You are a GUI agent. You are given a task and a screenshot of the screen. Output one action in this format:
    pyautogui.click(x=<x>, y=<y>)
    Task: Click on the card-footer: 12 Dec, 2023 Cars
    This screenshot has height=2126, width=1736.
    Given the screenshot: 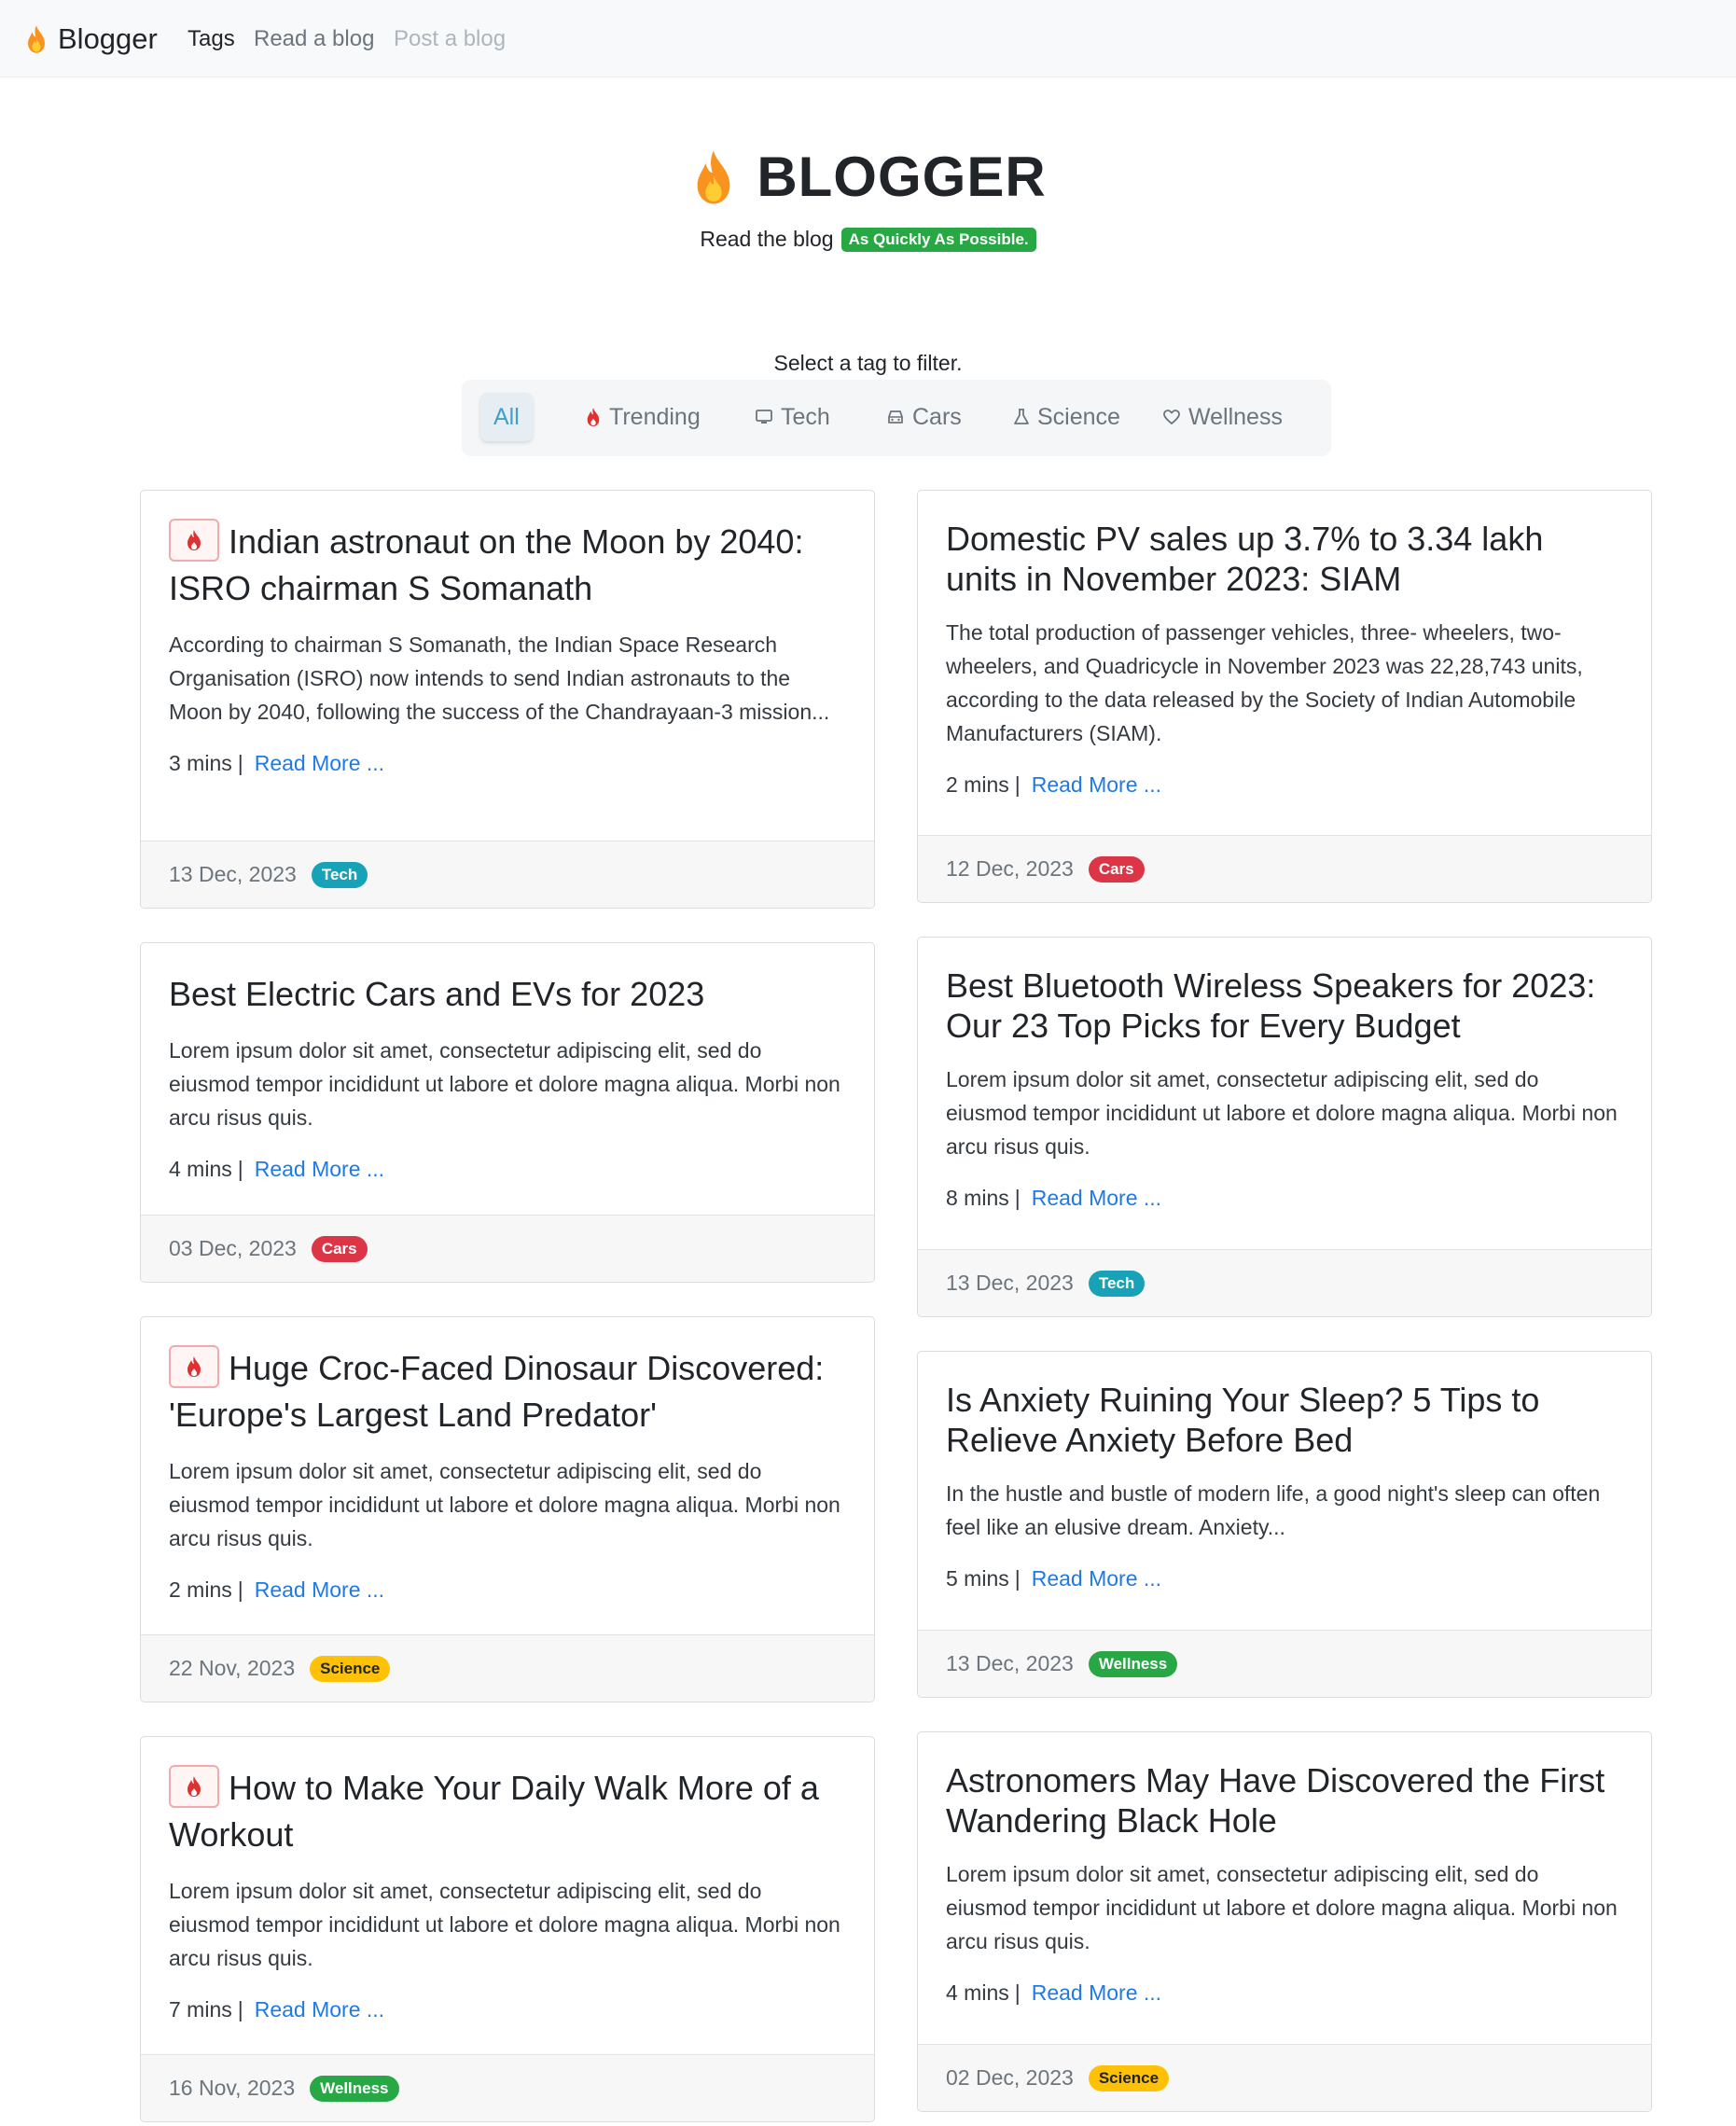 What is the action you would take?
    pyautogui.click(x=1284, y=868)
    